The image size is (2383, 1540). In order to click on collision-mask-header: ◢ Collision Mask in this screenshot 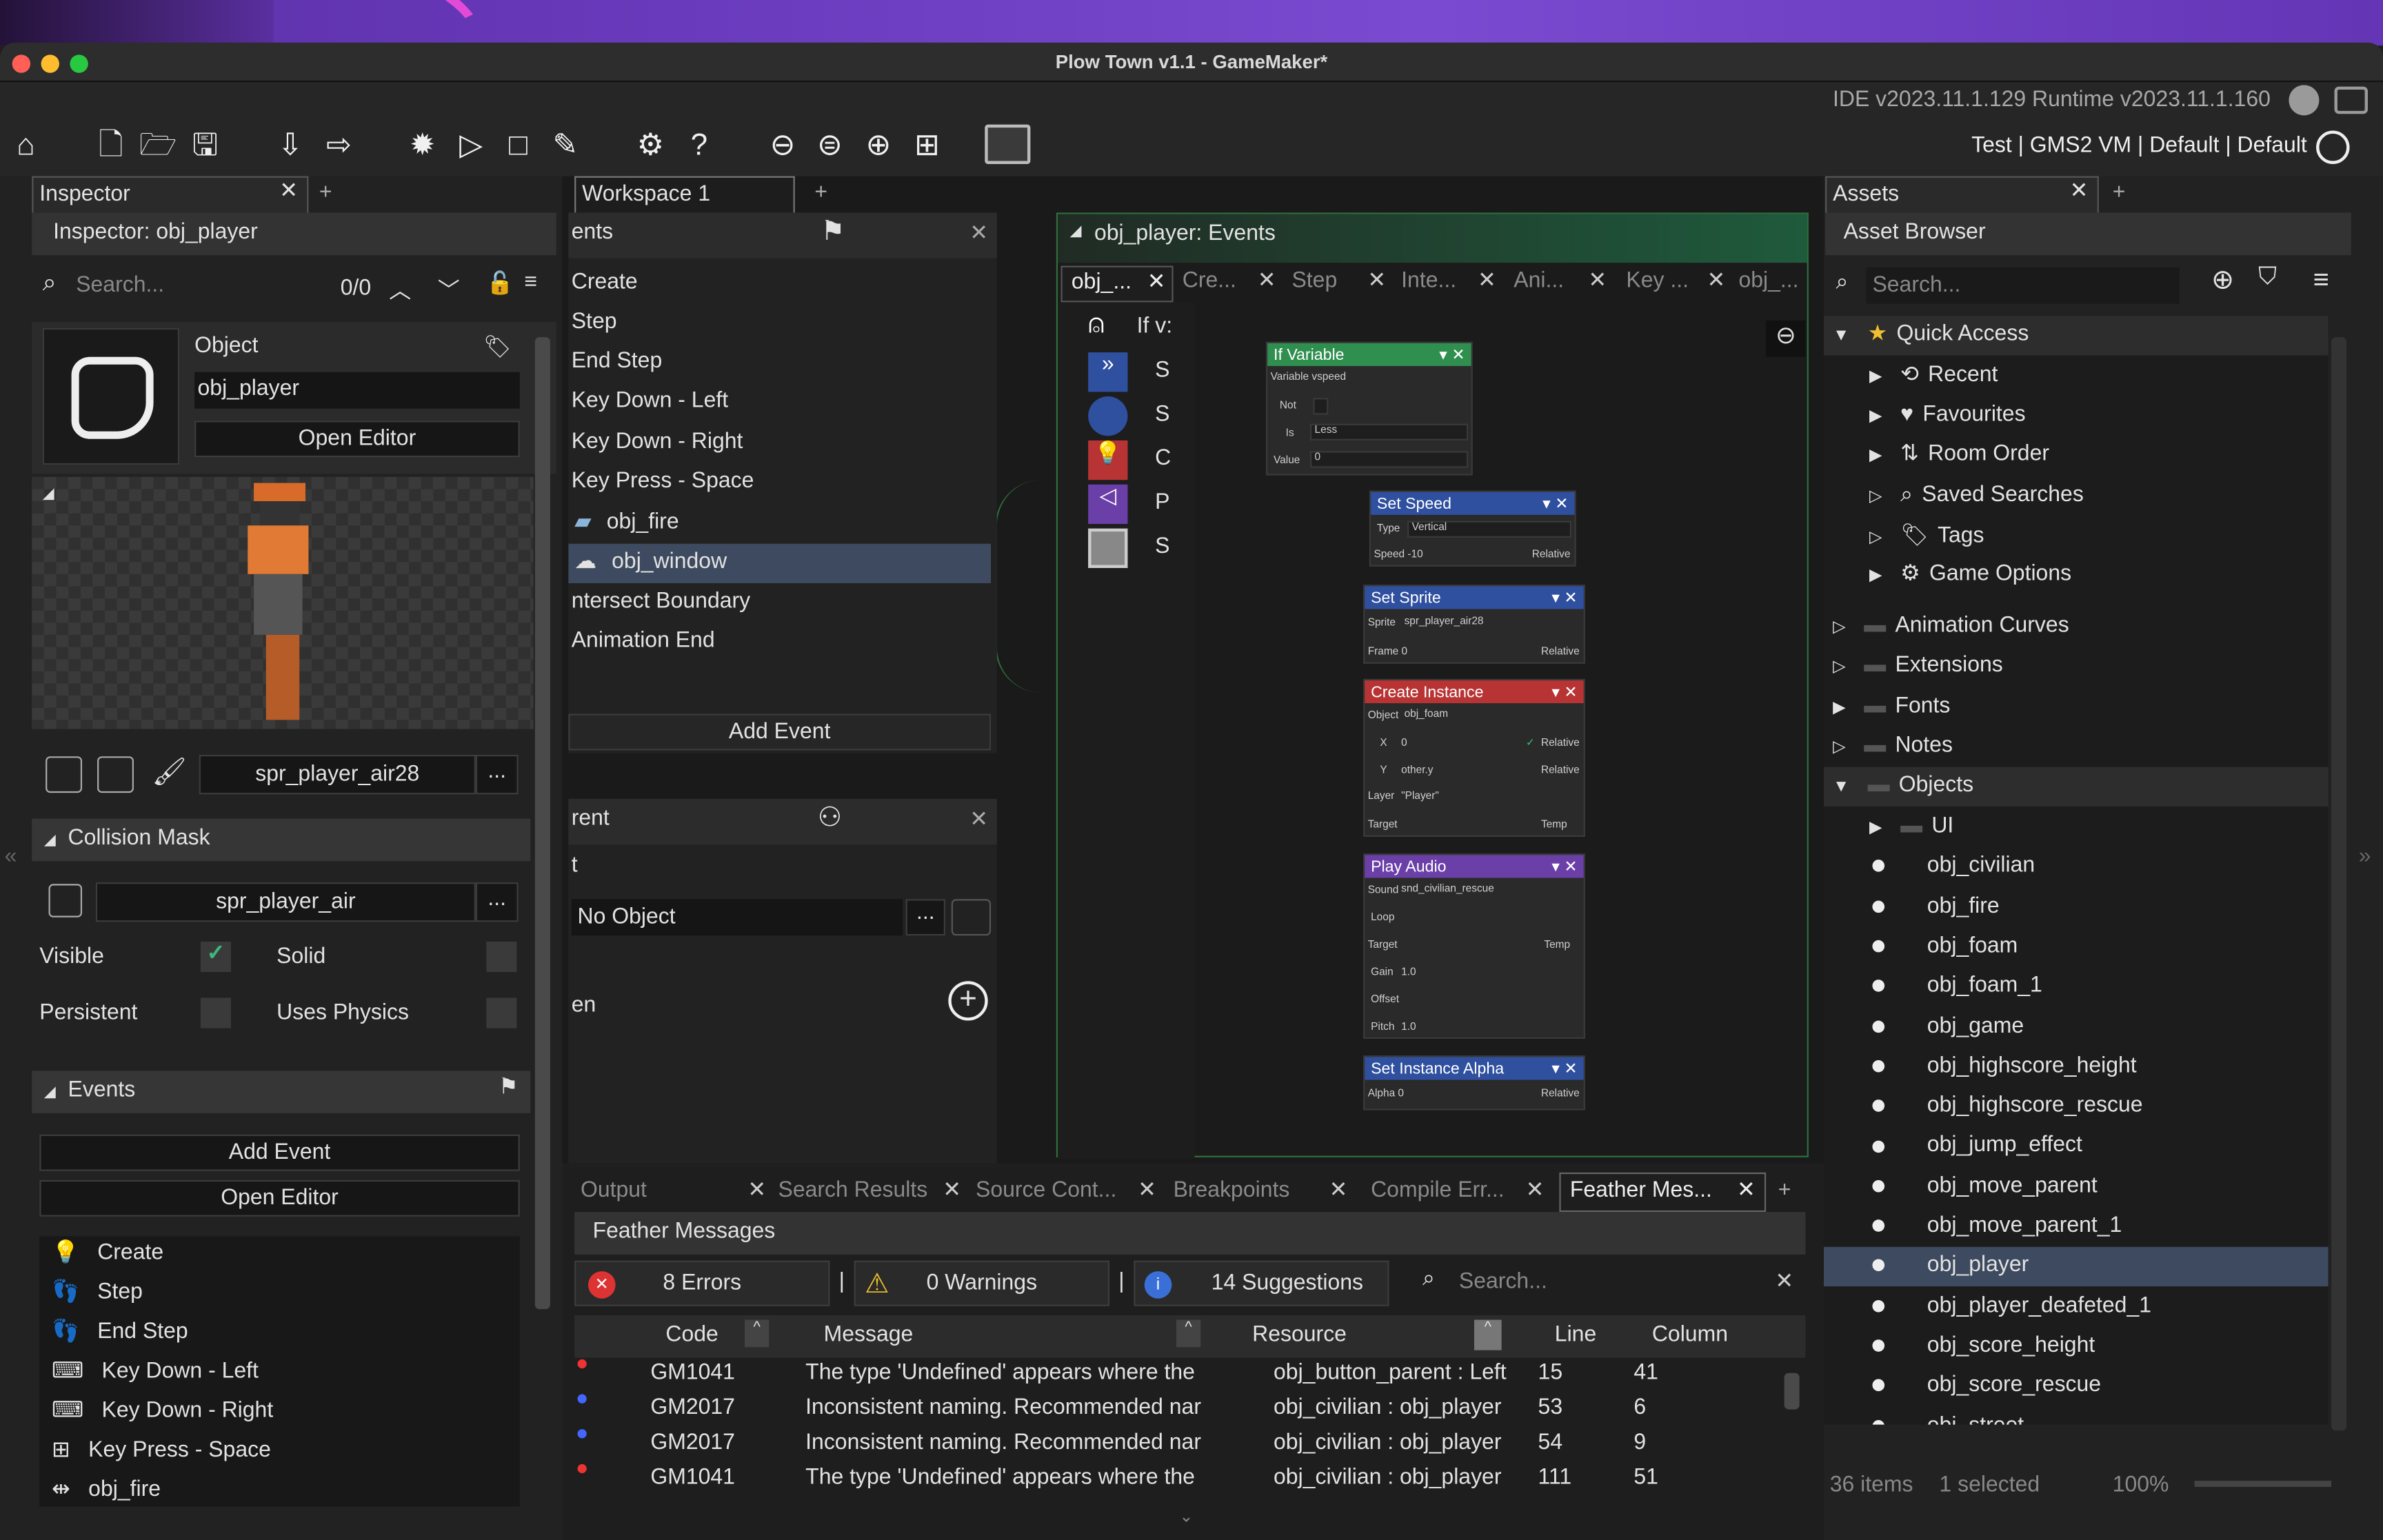, I will do `click(281, 840)`.